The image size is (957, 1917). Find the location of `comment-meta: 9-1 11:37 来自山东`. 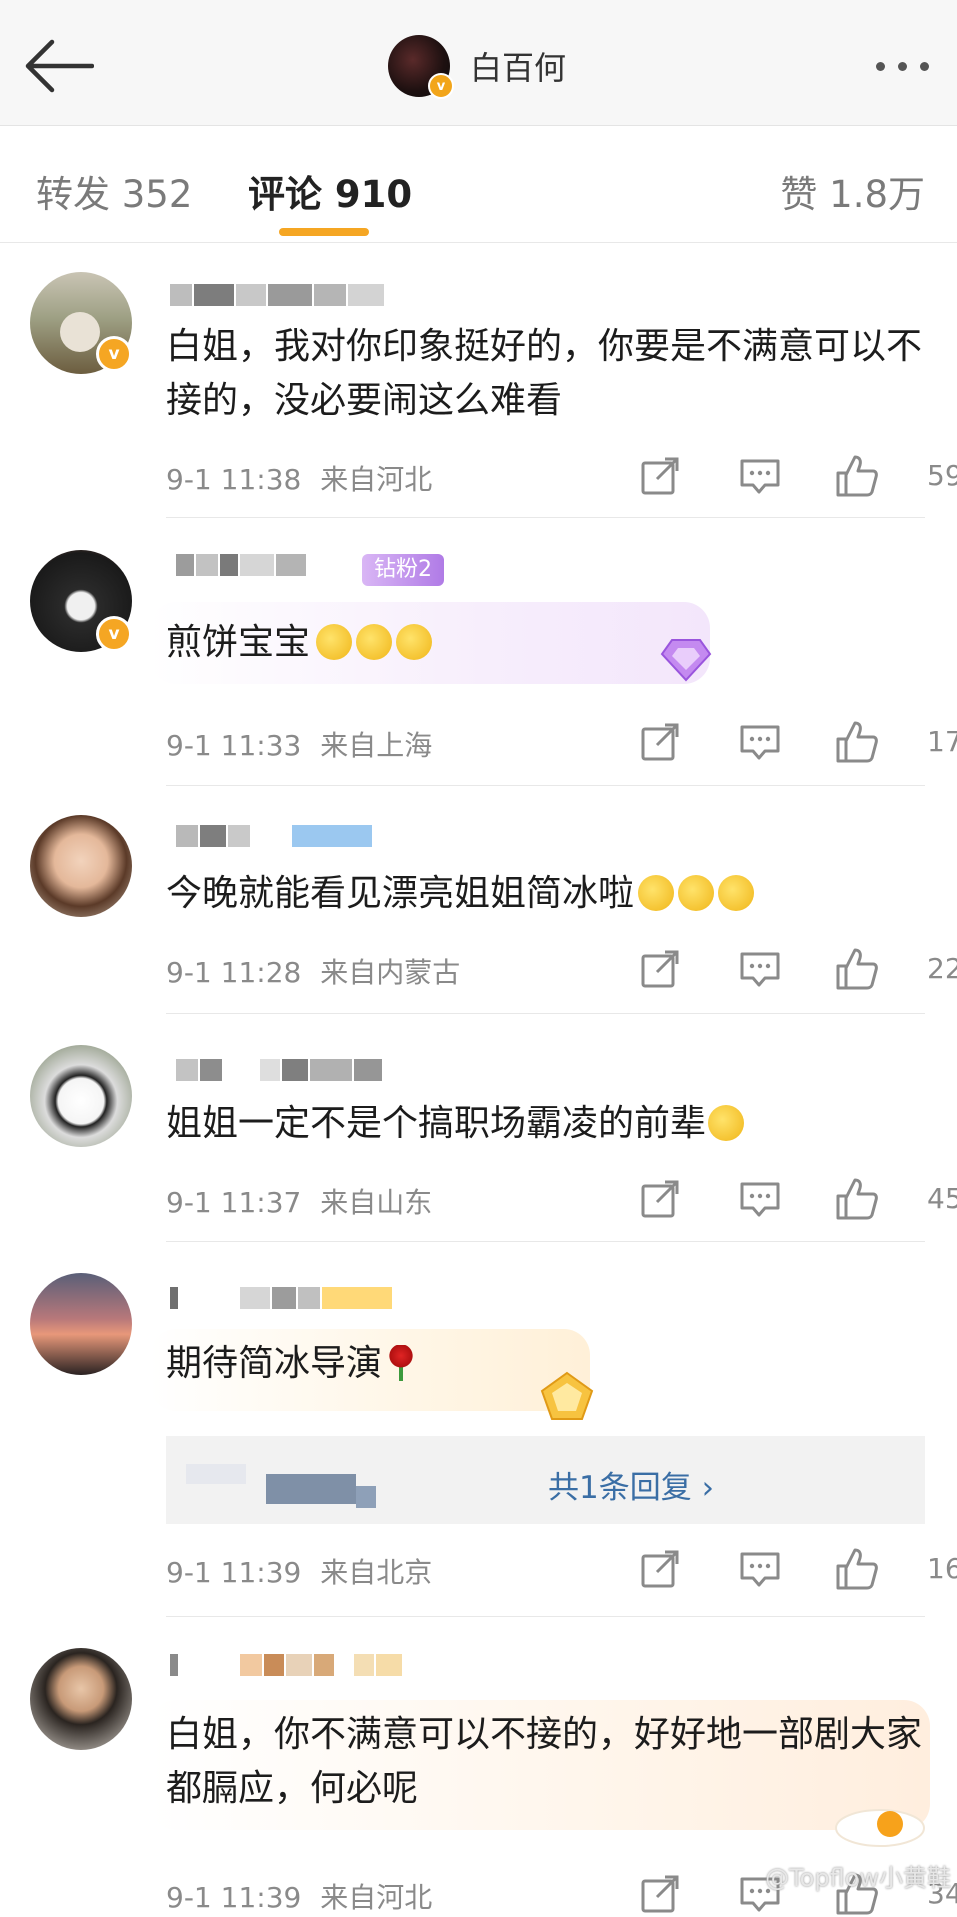

comment-meta: 9-1 11:37 来自山东 is located at coordinates (299, 1201).